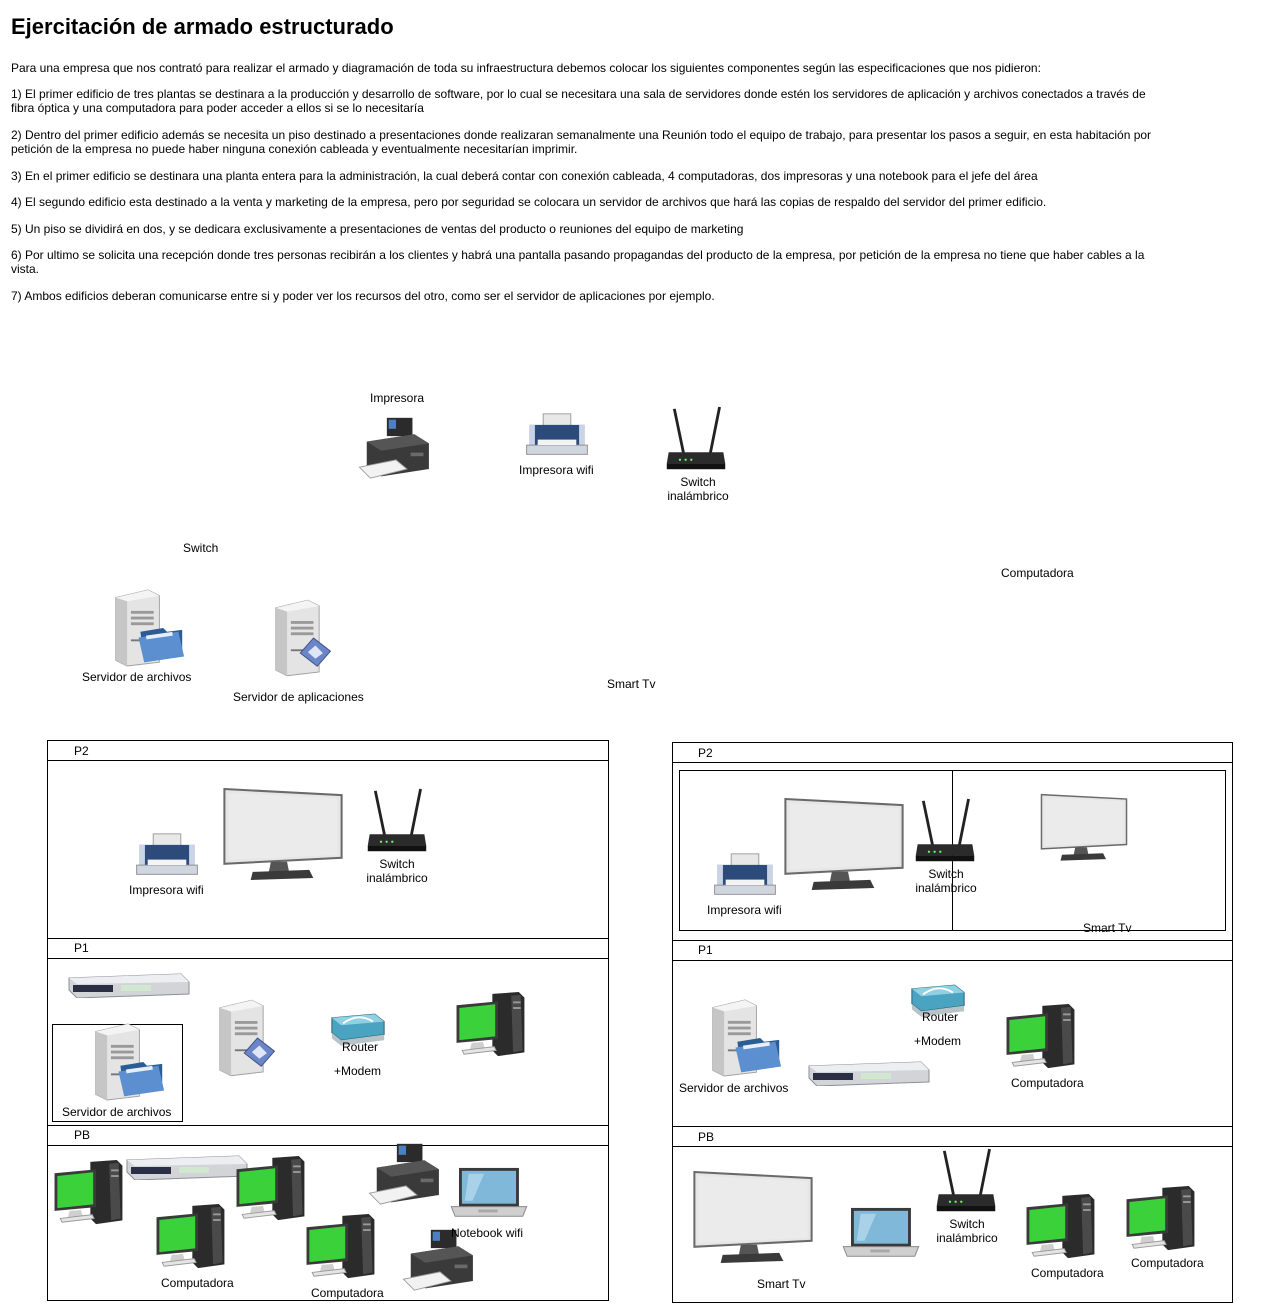 The height and width of the screenshot is (1304, 1283). Describe the element at coordinates (490, 1025) in the screenshot. I see `b1-p1-computer-icon` at that location.